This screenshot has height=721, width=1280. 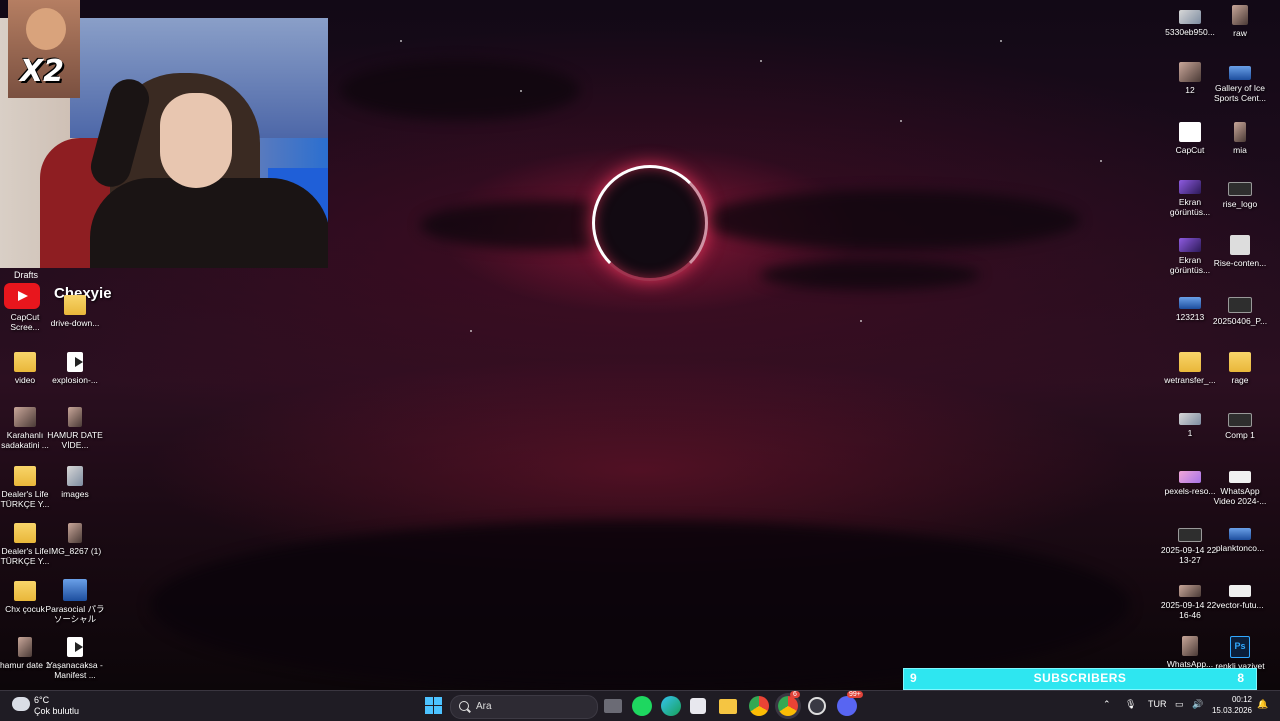 I want to click on cloud-icon, so click(x=21, y=704).